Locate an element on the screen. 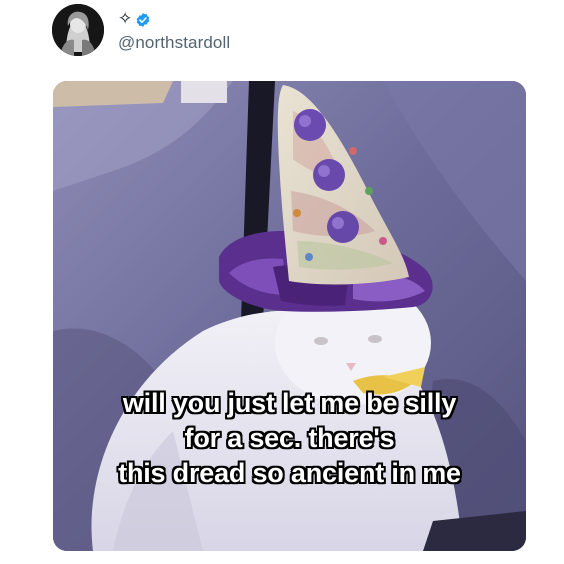  user-handle: @northstardoll is located at coordinates (174, 43).